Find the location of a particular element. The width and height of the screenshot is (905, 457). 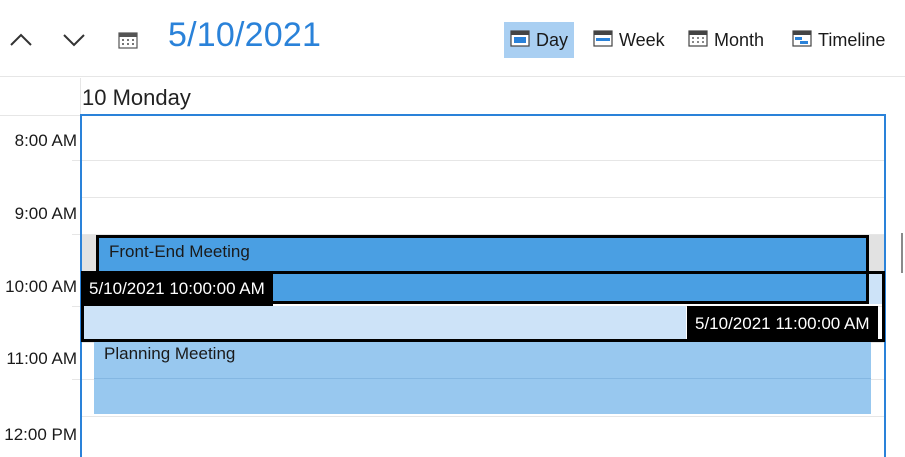

time-label-10am: 10:00 AM is located at coordinates (41, 286).